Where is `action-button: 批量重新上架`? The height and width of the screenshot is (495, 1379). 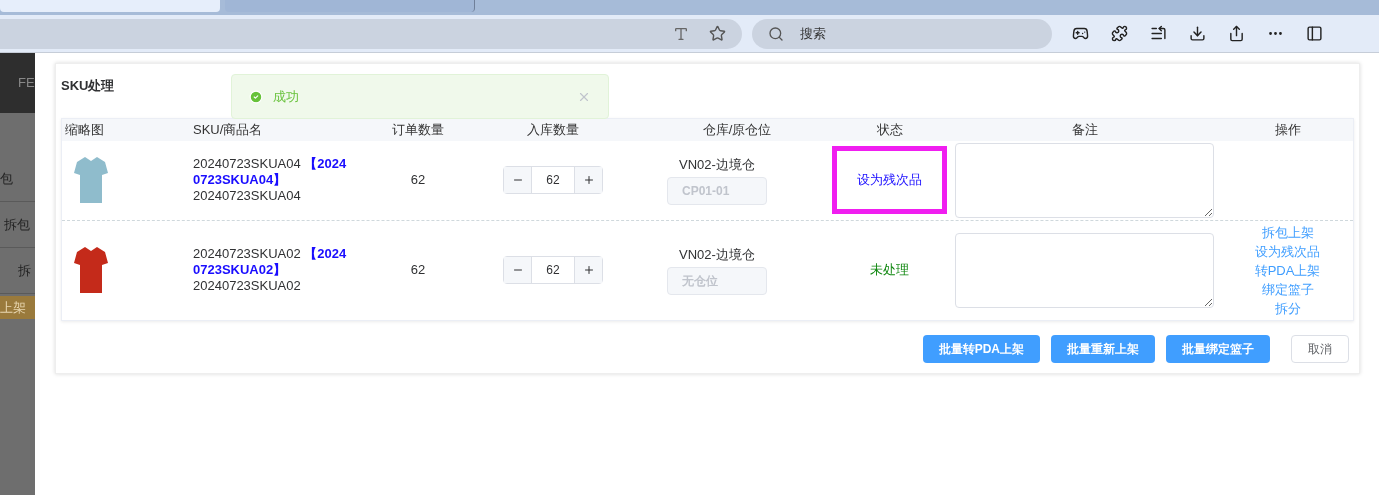 action-button: 批量重新上架 is located at coordinates (1103, 348).